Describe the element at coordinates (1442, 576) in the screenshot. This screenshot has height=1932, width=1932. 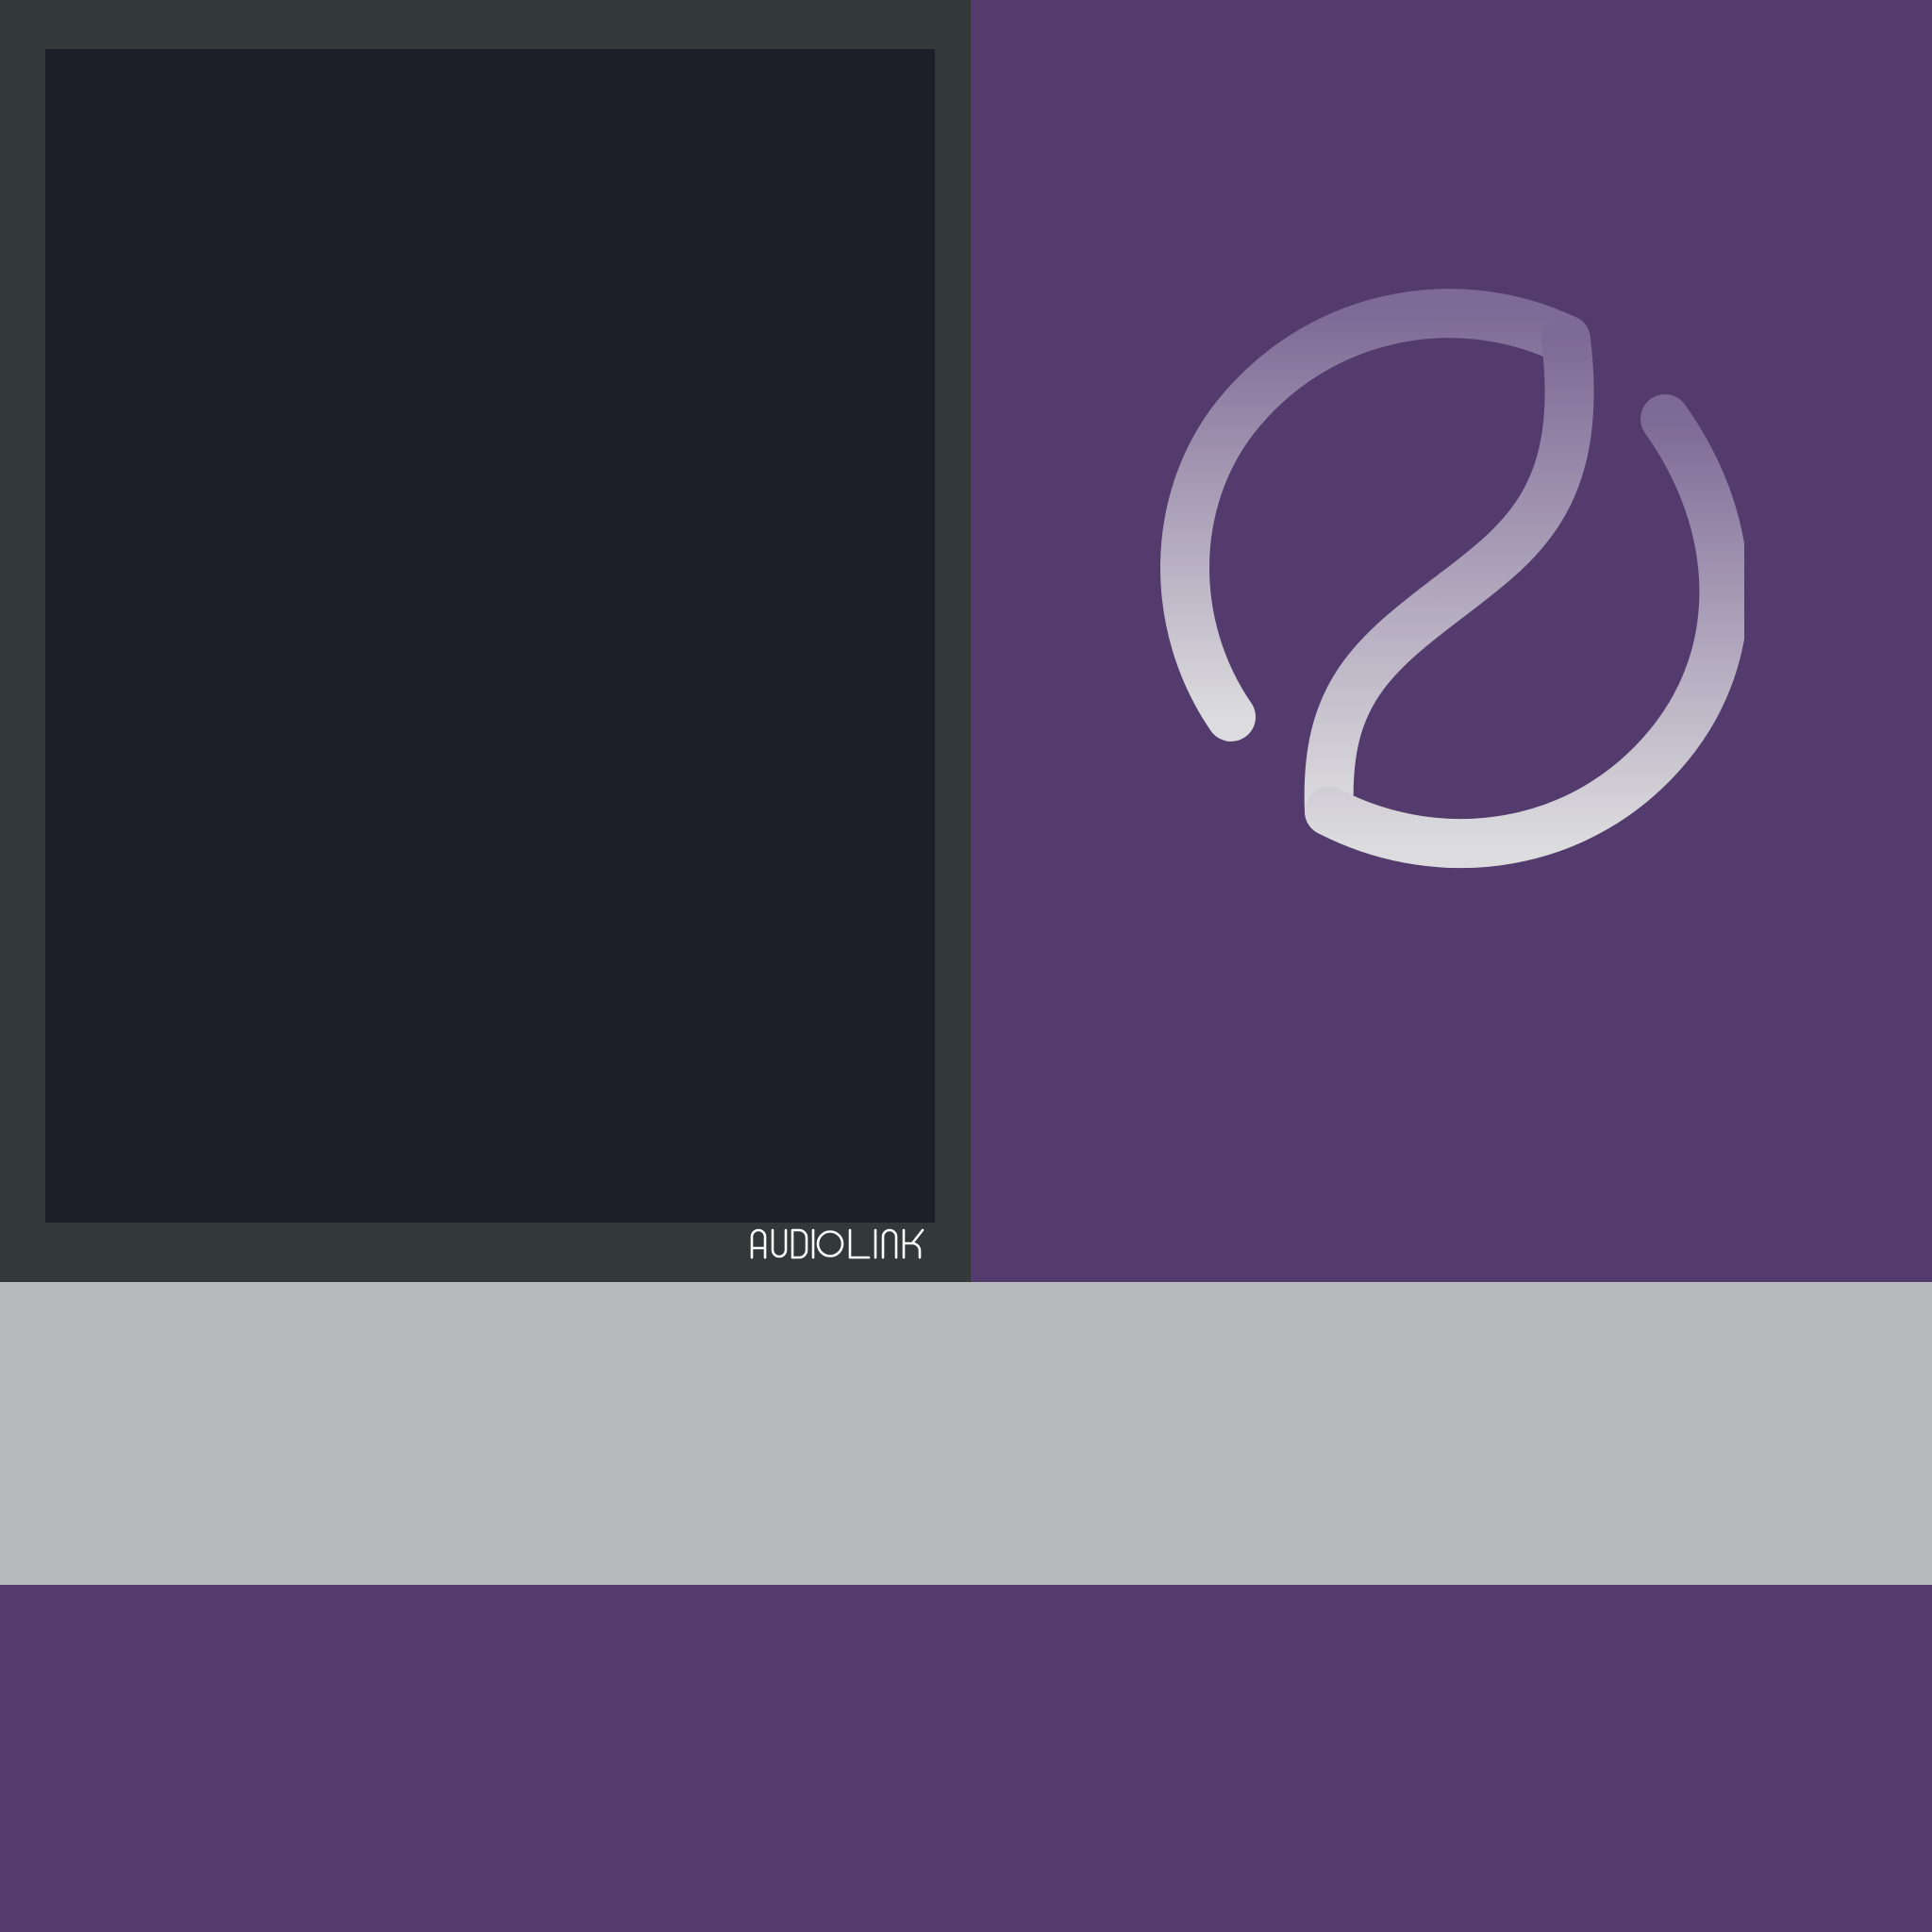
I see `audiolink-logo-icon` at that location.